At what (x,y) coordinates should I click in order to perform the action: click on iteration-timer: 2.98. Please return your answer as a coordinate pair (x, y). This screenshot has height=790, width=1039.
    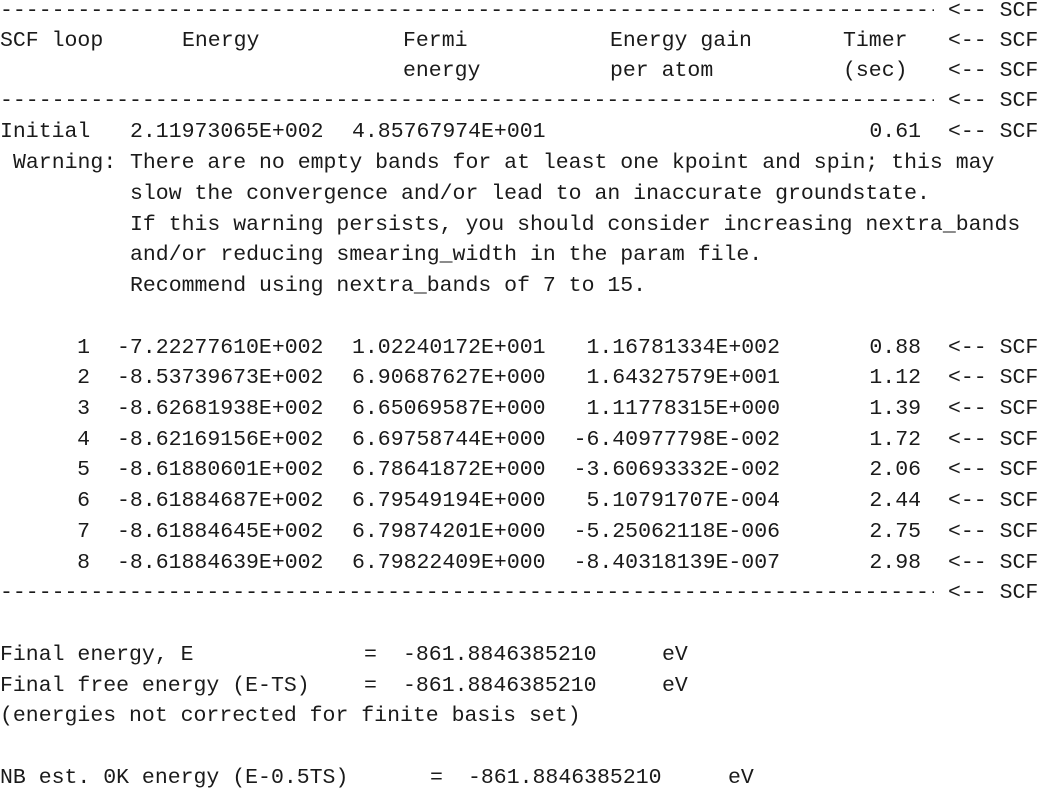
    Looking at the image, I should click on (895, 563).